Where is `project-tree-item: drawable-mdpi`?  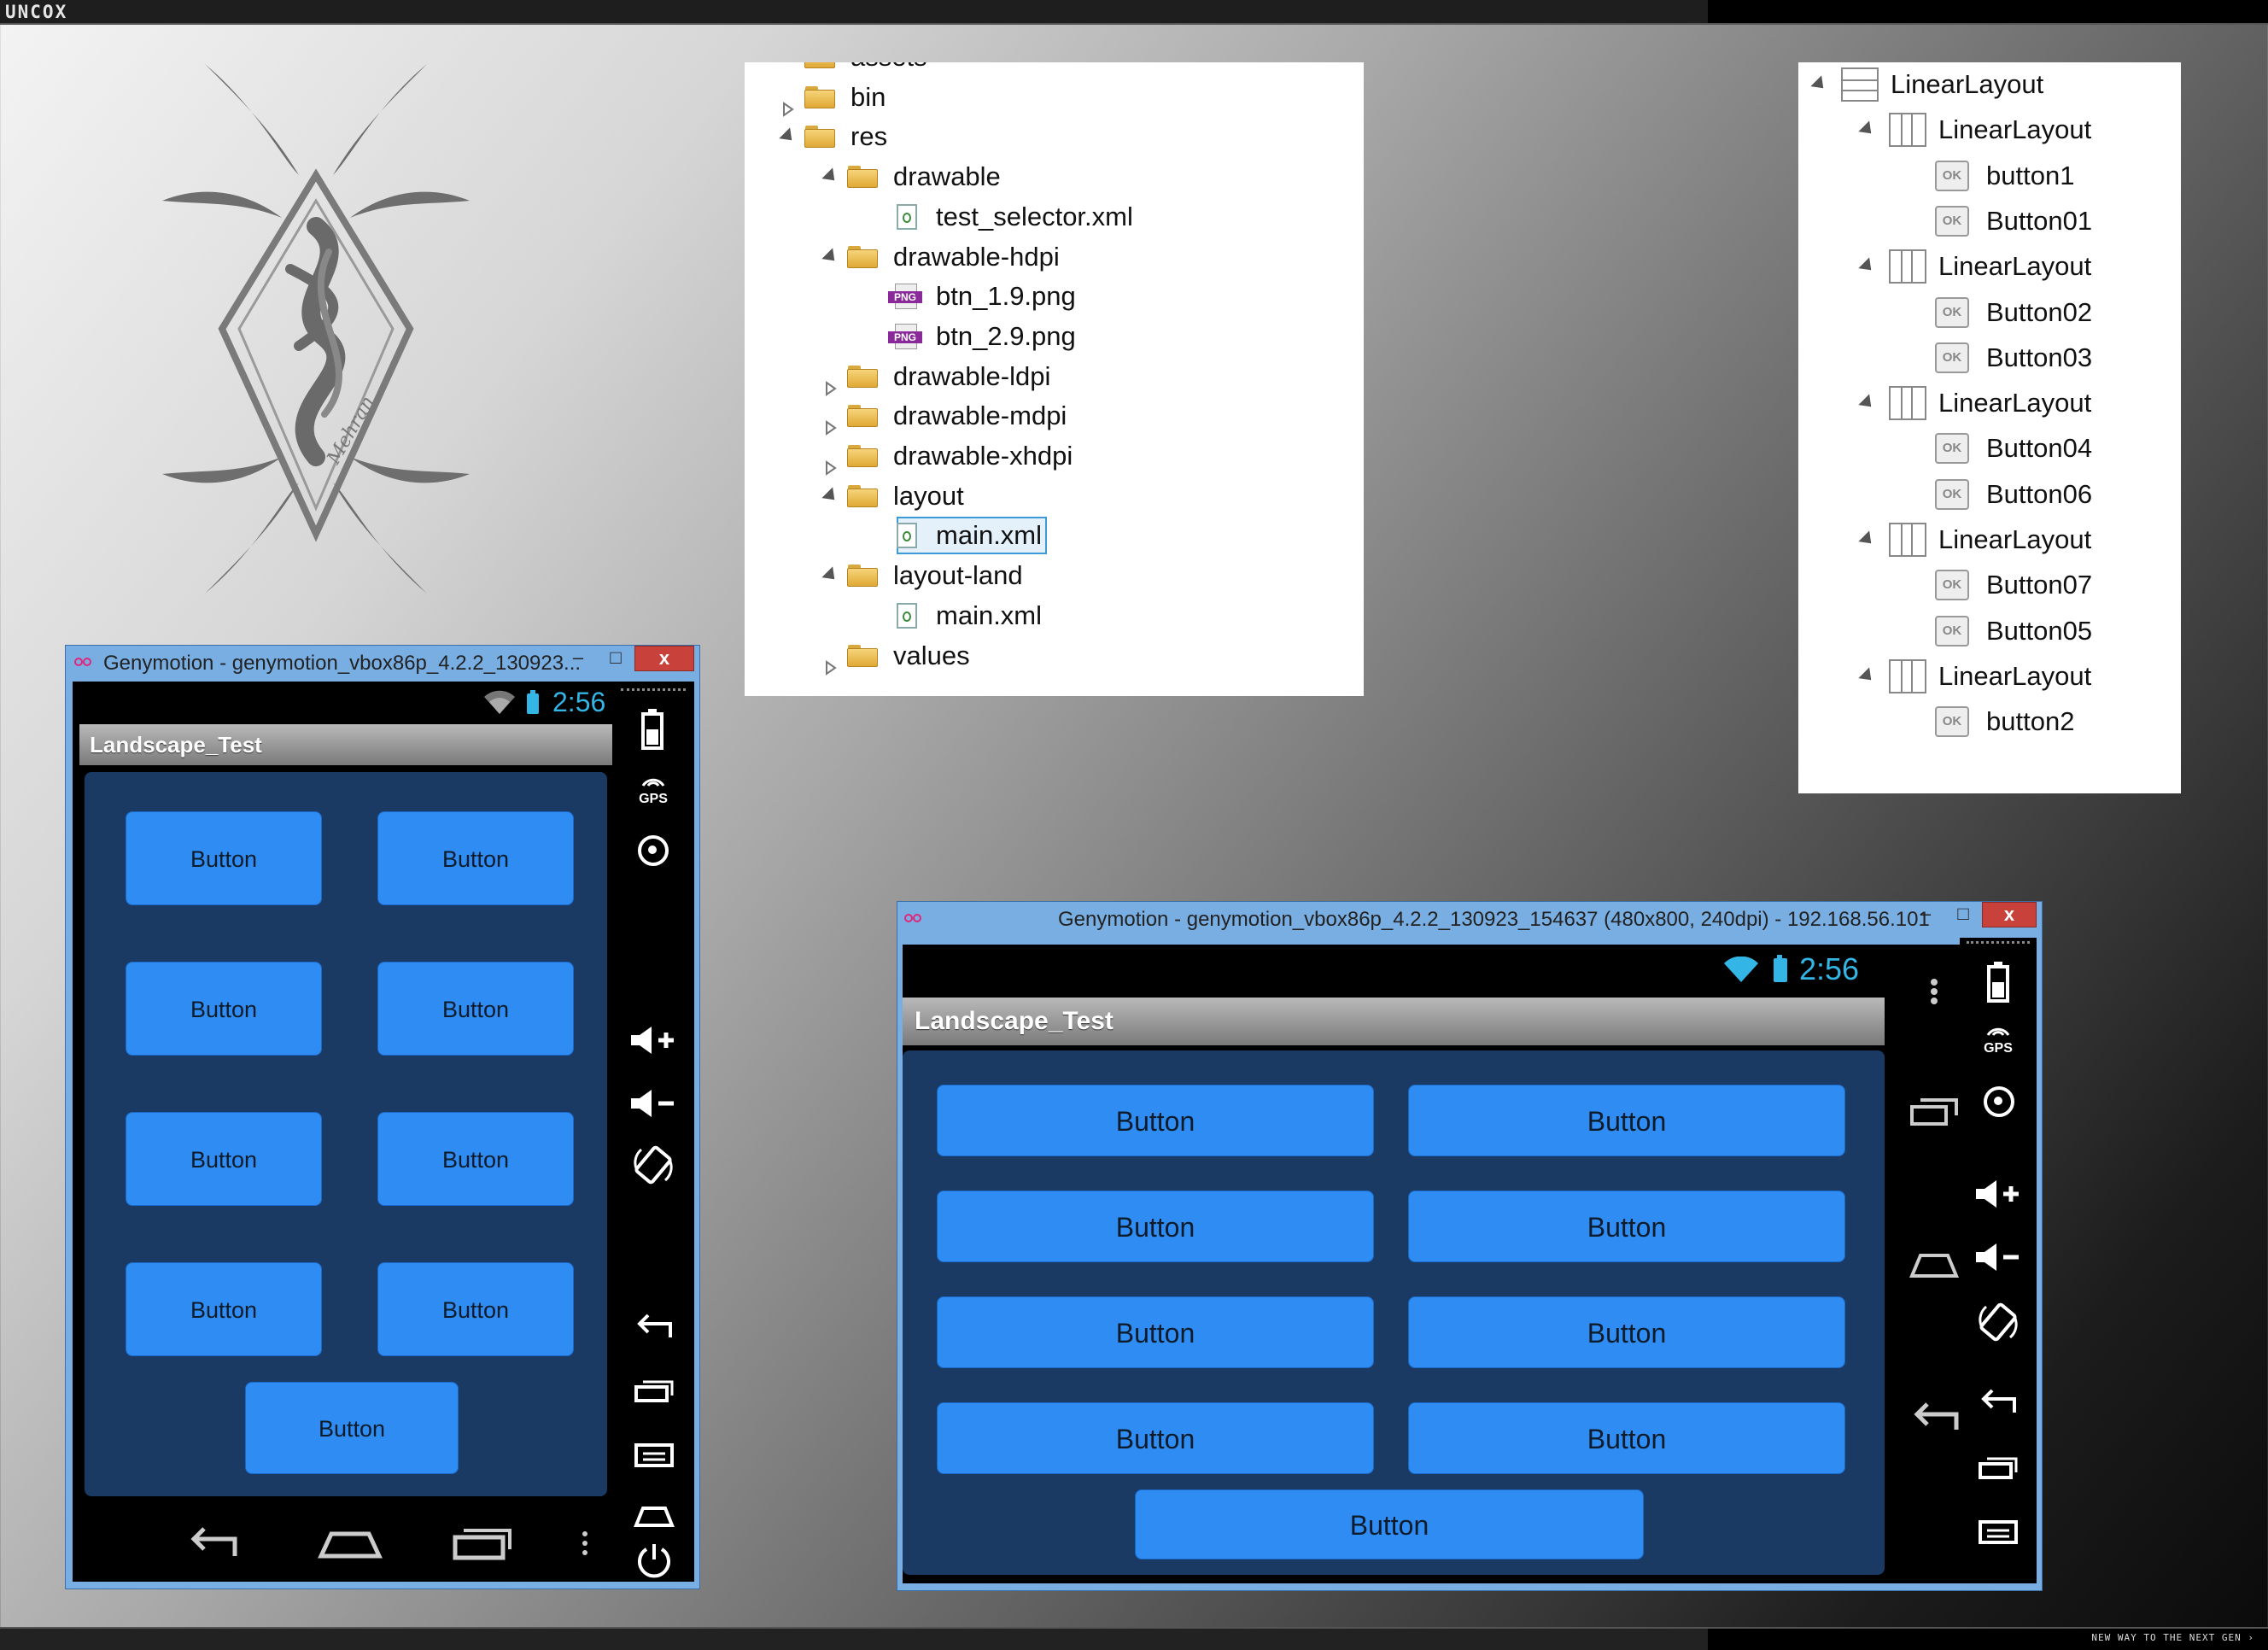 project-tree-item: drawable-mdpi is located at coordinates (1054, 416).